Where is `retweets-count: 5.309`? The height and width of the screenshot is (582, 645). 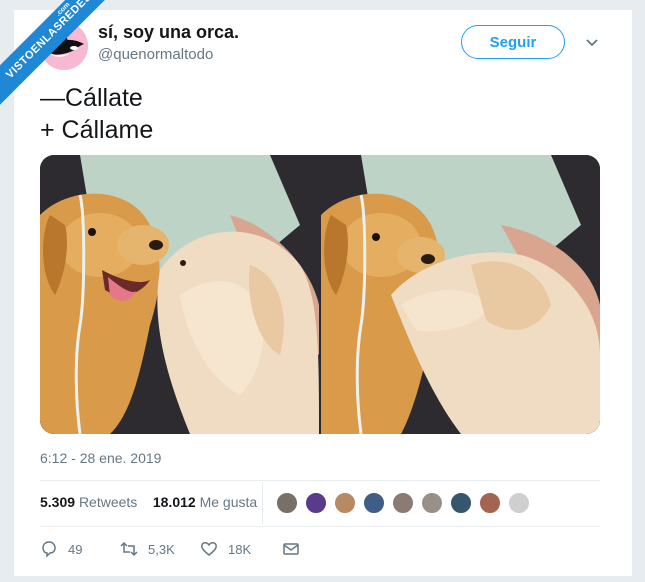
retweets-count: 5.309 is located at coordinates (58, 502).